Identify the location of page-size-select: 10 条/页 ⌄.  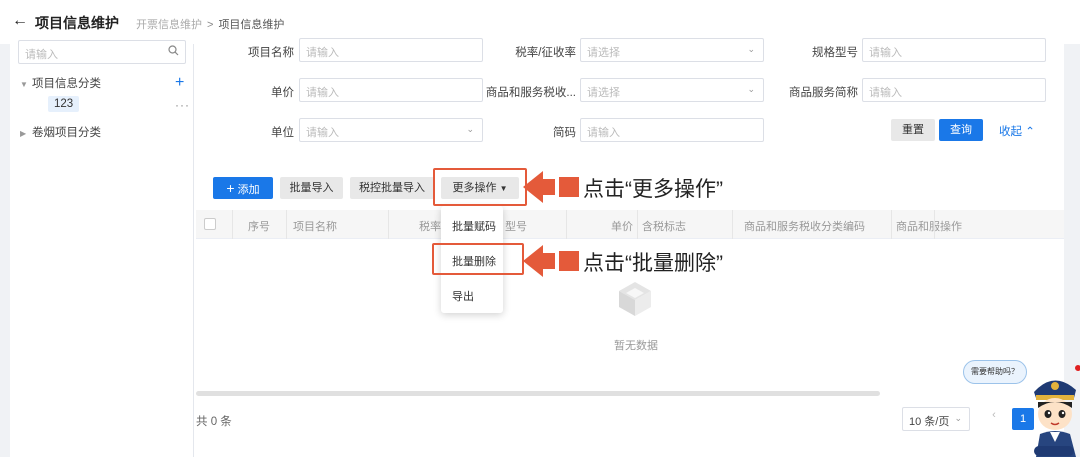
(936, 419).